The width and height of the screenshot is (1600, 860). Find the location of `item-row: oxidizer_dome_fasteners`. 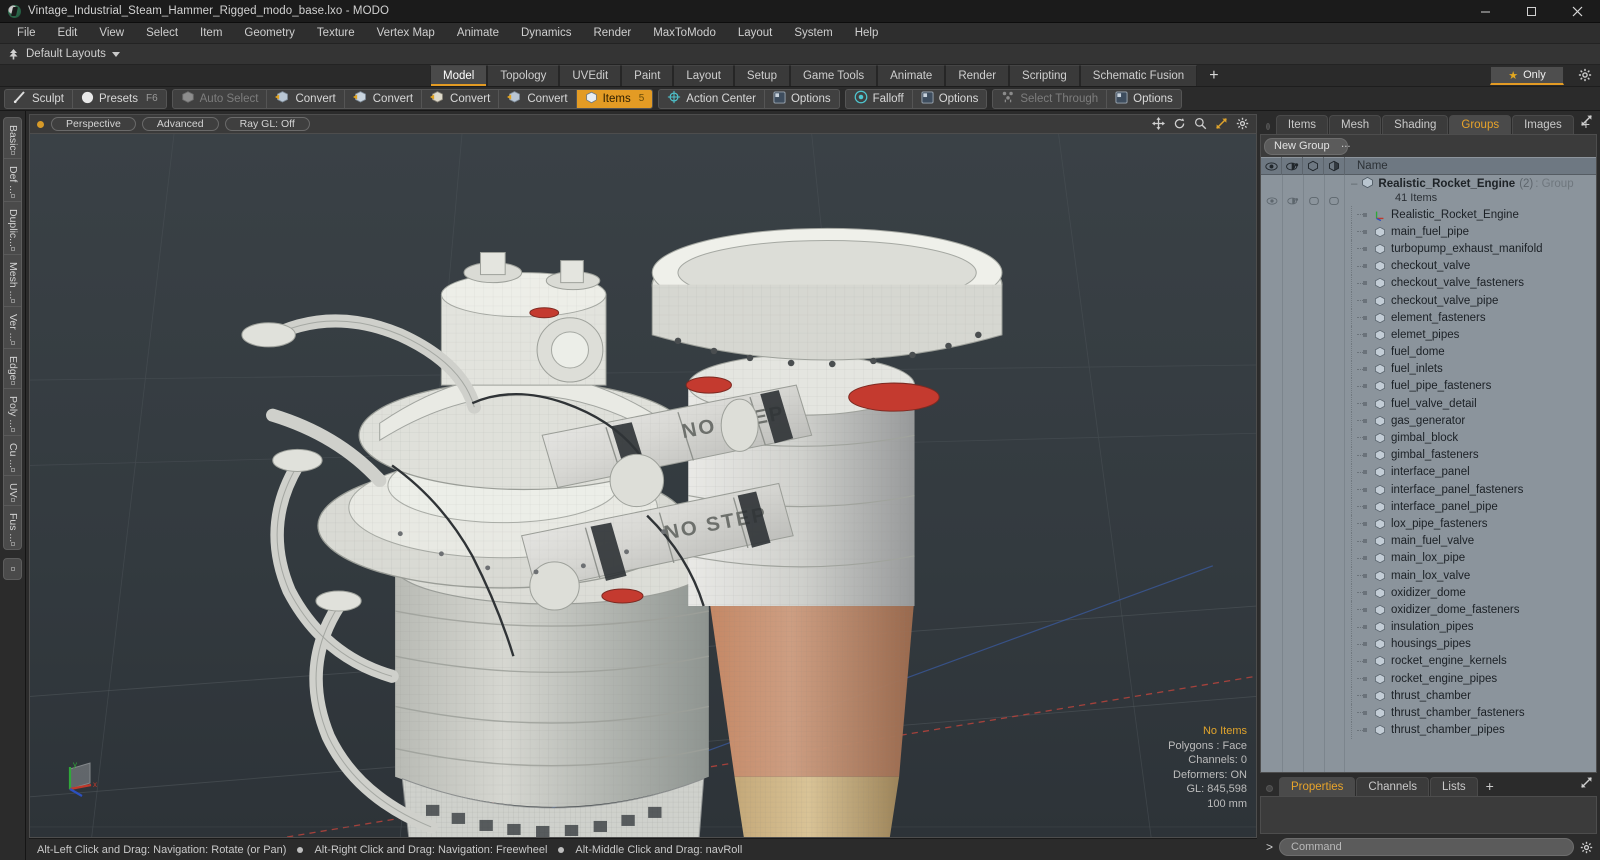

item-row: oxidizer_dome_fasteners is located at coordinates (1470, 610).